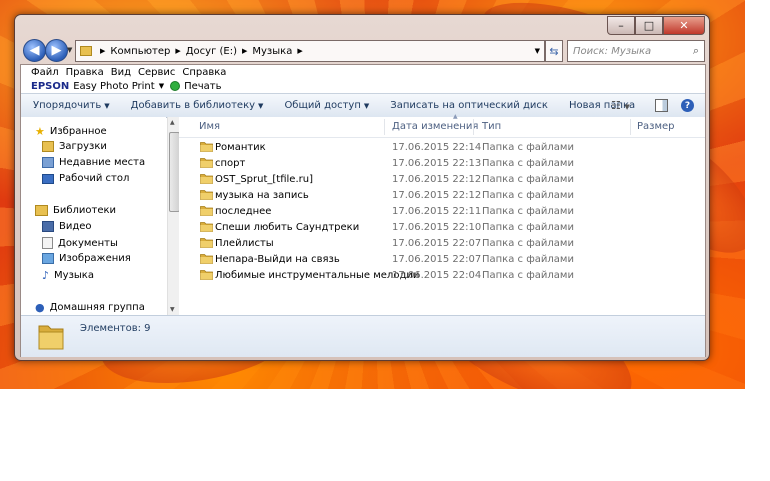  I want to click on column-header-type: Тип, so click(491, 126).